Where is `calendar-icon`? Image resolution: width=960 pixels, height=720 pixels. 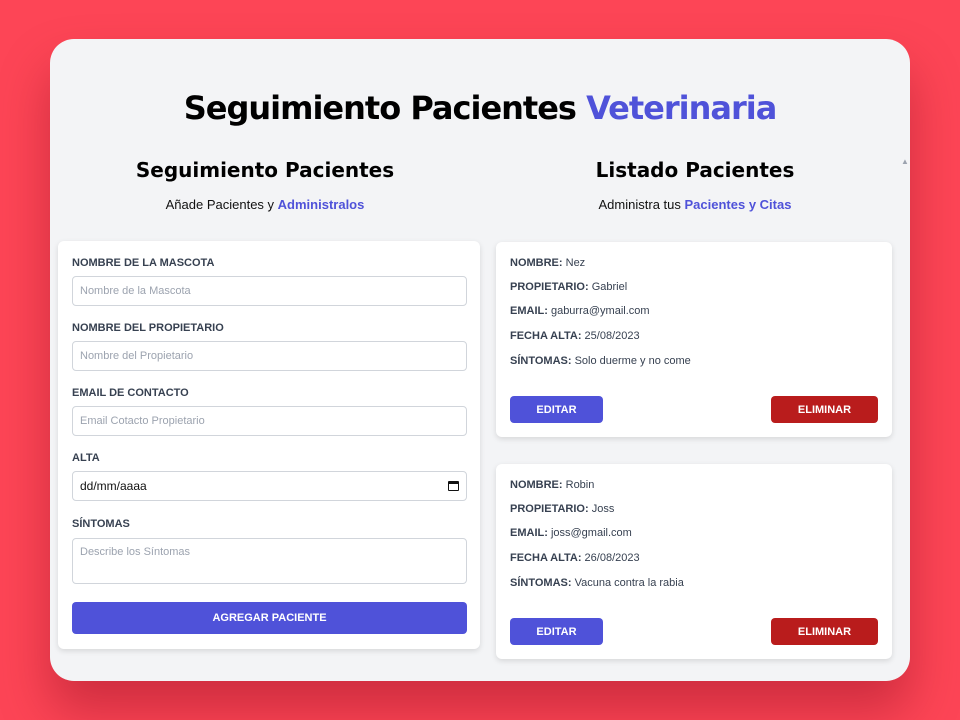 calendar-icon is located at coordinates (453, 486).